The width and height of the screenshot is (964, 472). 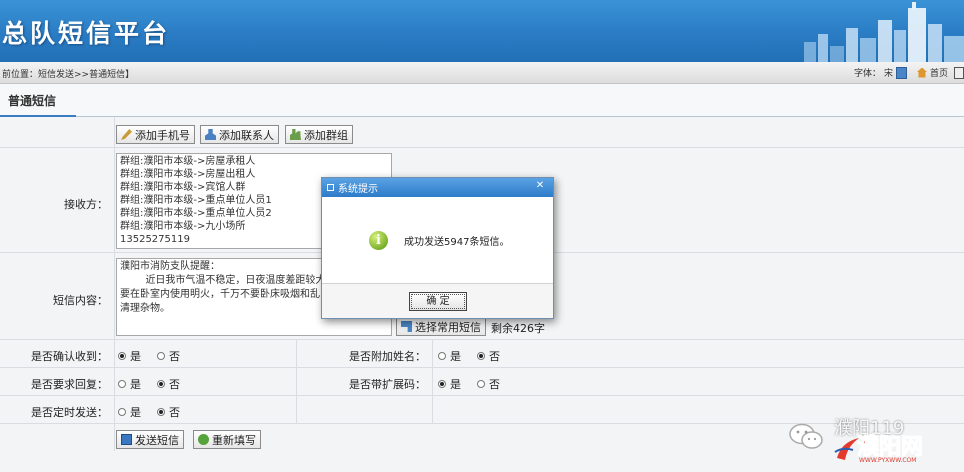 I want to click on breadcrumb: 前位置：短信发送>>普通短信】, so click(x=68, y=75).